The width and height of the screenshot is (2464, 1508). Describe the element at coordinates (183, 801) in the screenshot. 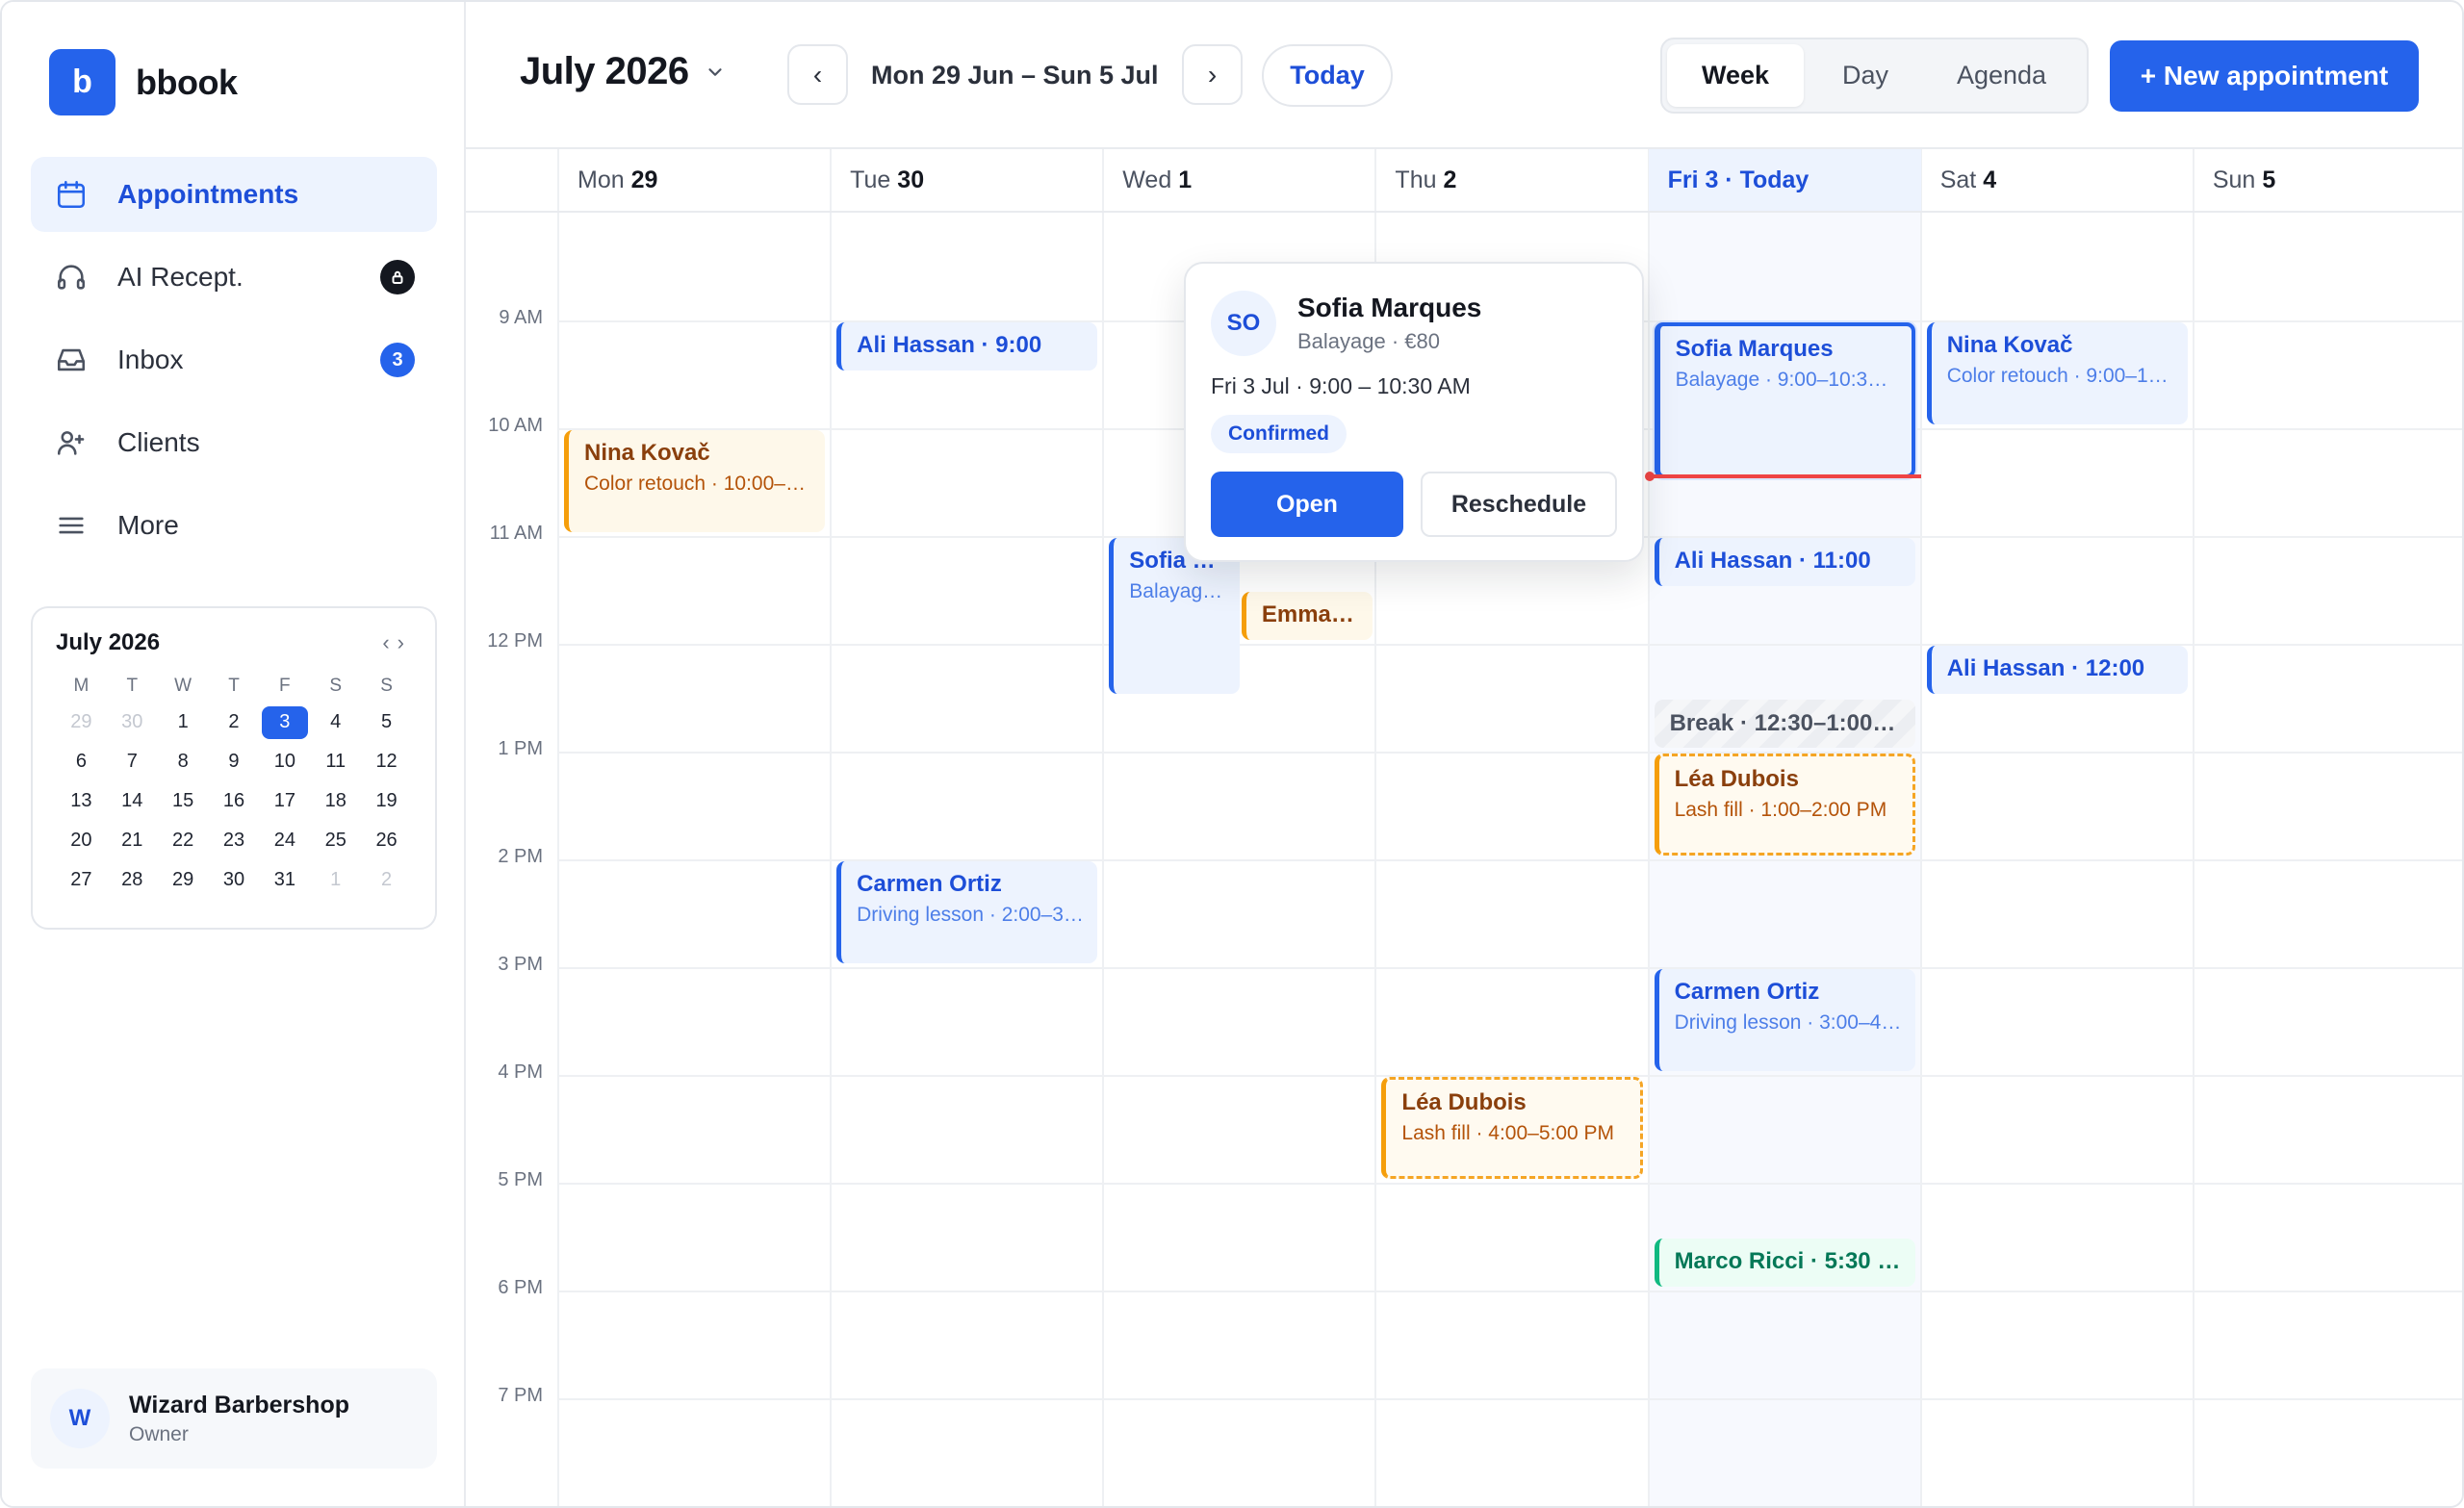

I see `mini-calendar-day: 15` at that location.